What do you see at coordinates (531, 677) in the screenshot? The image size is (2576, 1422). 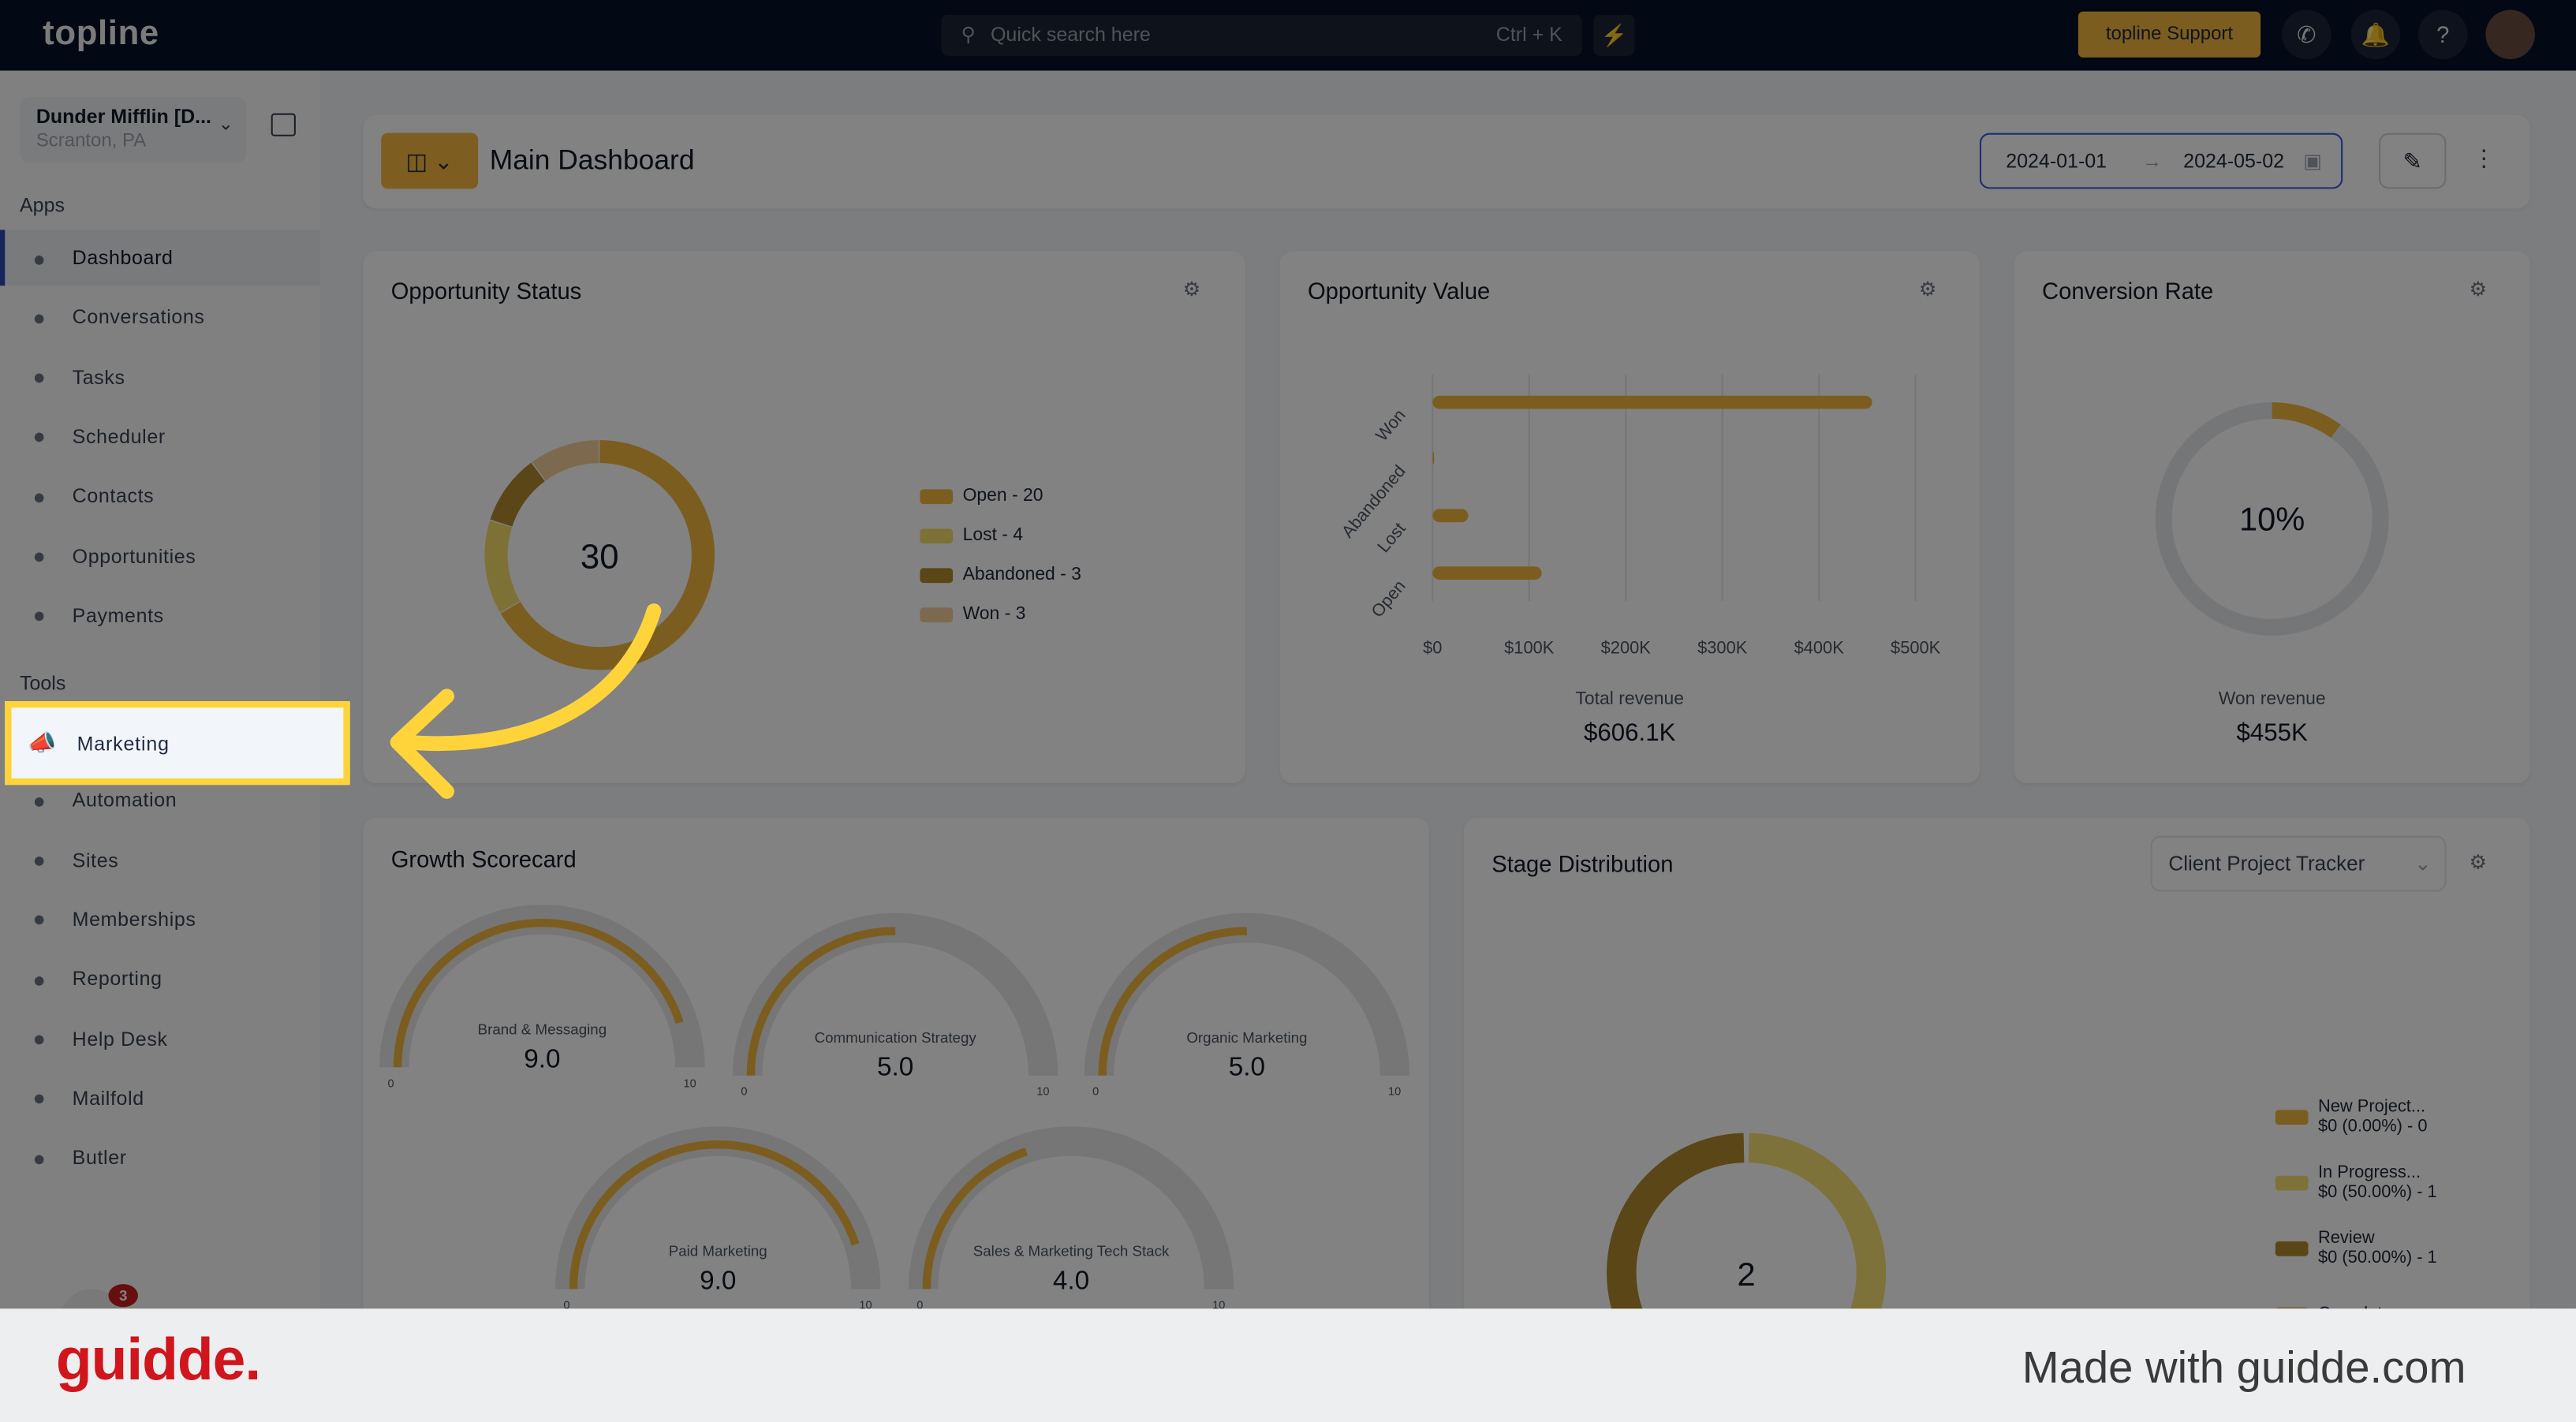 I see `arrow-curve` at bounding box center [531, 677].